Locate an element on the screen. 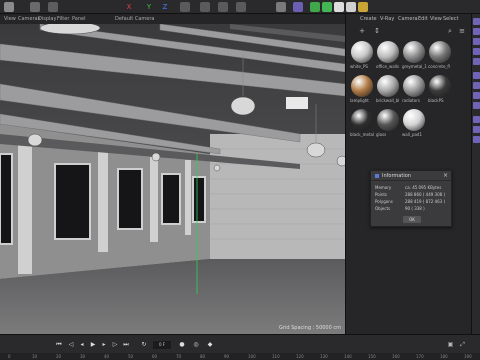 This screenshot has height=360, width=480. ruler-tick-label: 190 is located at coordinates (468, 356).